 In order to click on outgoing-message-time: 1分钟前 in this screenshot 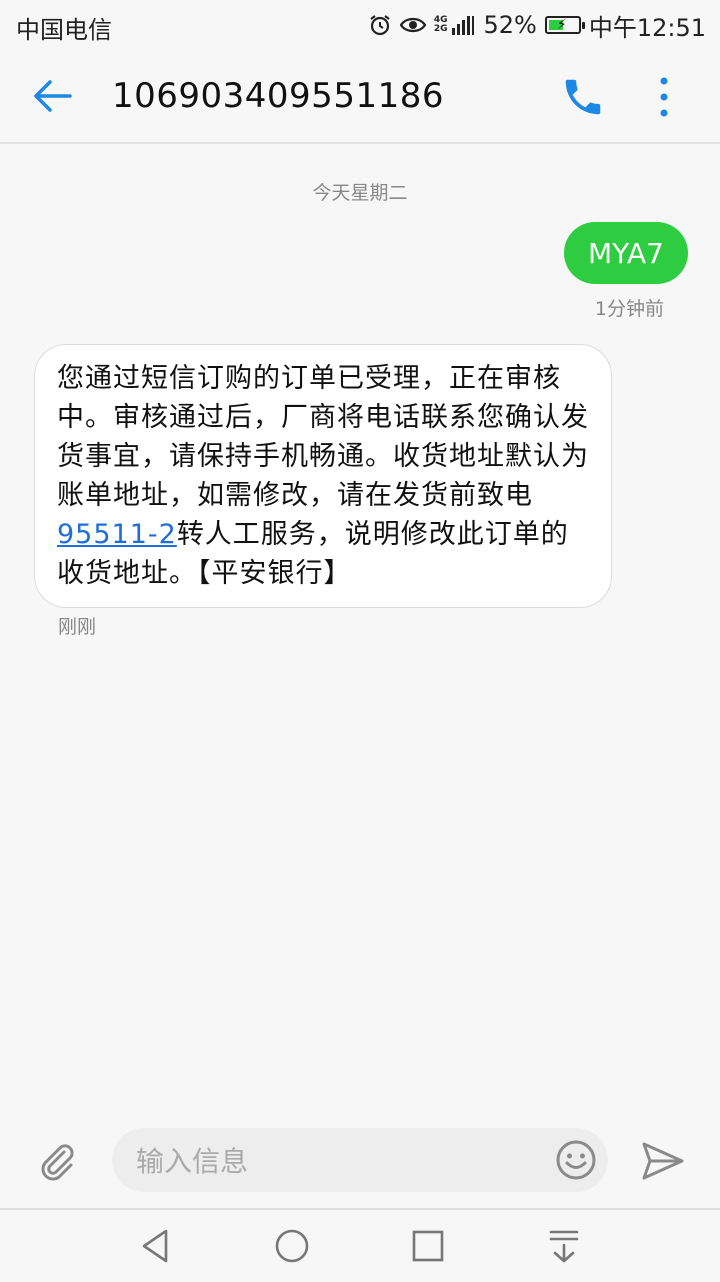, I will do `click(629, 309)`.